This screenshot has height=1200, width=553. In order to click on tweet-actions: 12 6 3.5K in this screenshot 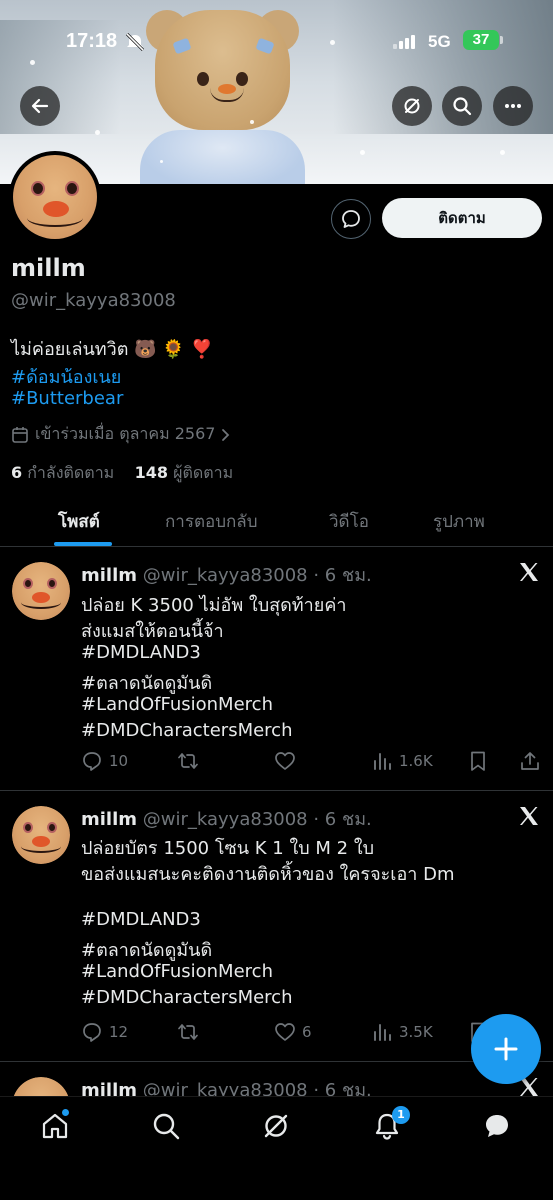, I will do `click(276, 1034)`.